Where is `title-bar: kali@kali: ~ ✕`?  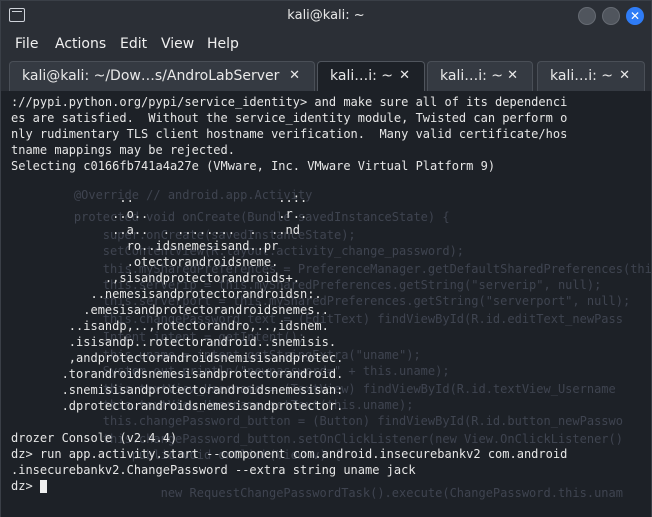
title-bar: kali@kali: ~ ✕ is located at coordinates (326, 16).